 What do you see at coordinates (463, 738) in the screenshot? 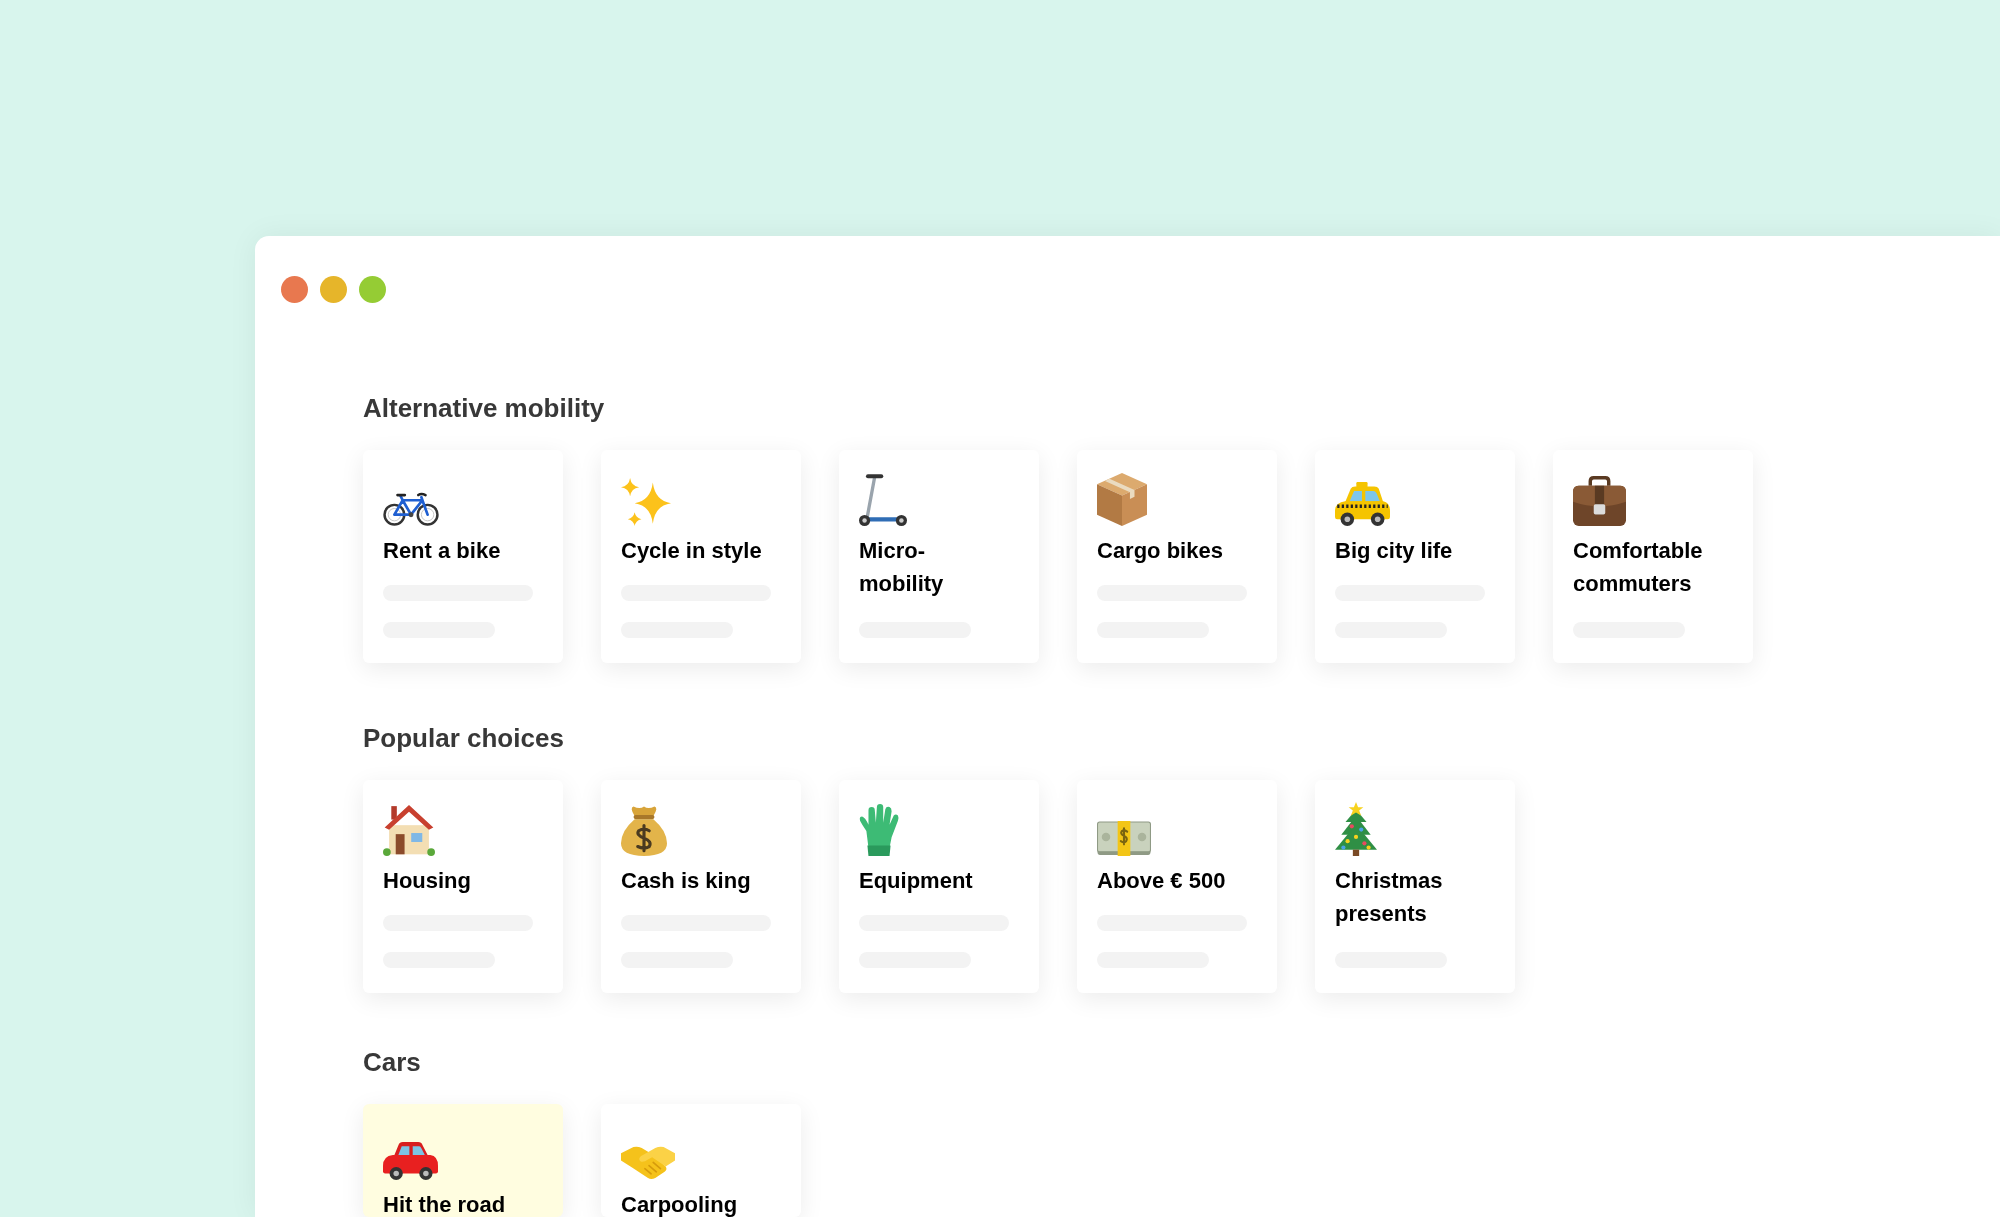
I see `section-heading: Popular choices` at bounding box center [463, 738].